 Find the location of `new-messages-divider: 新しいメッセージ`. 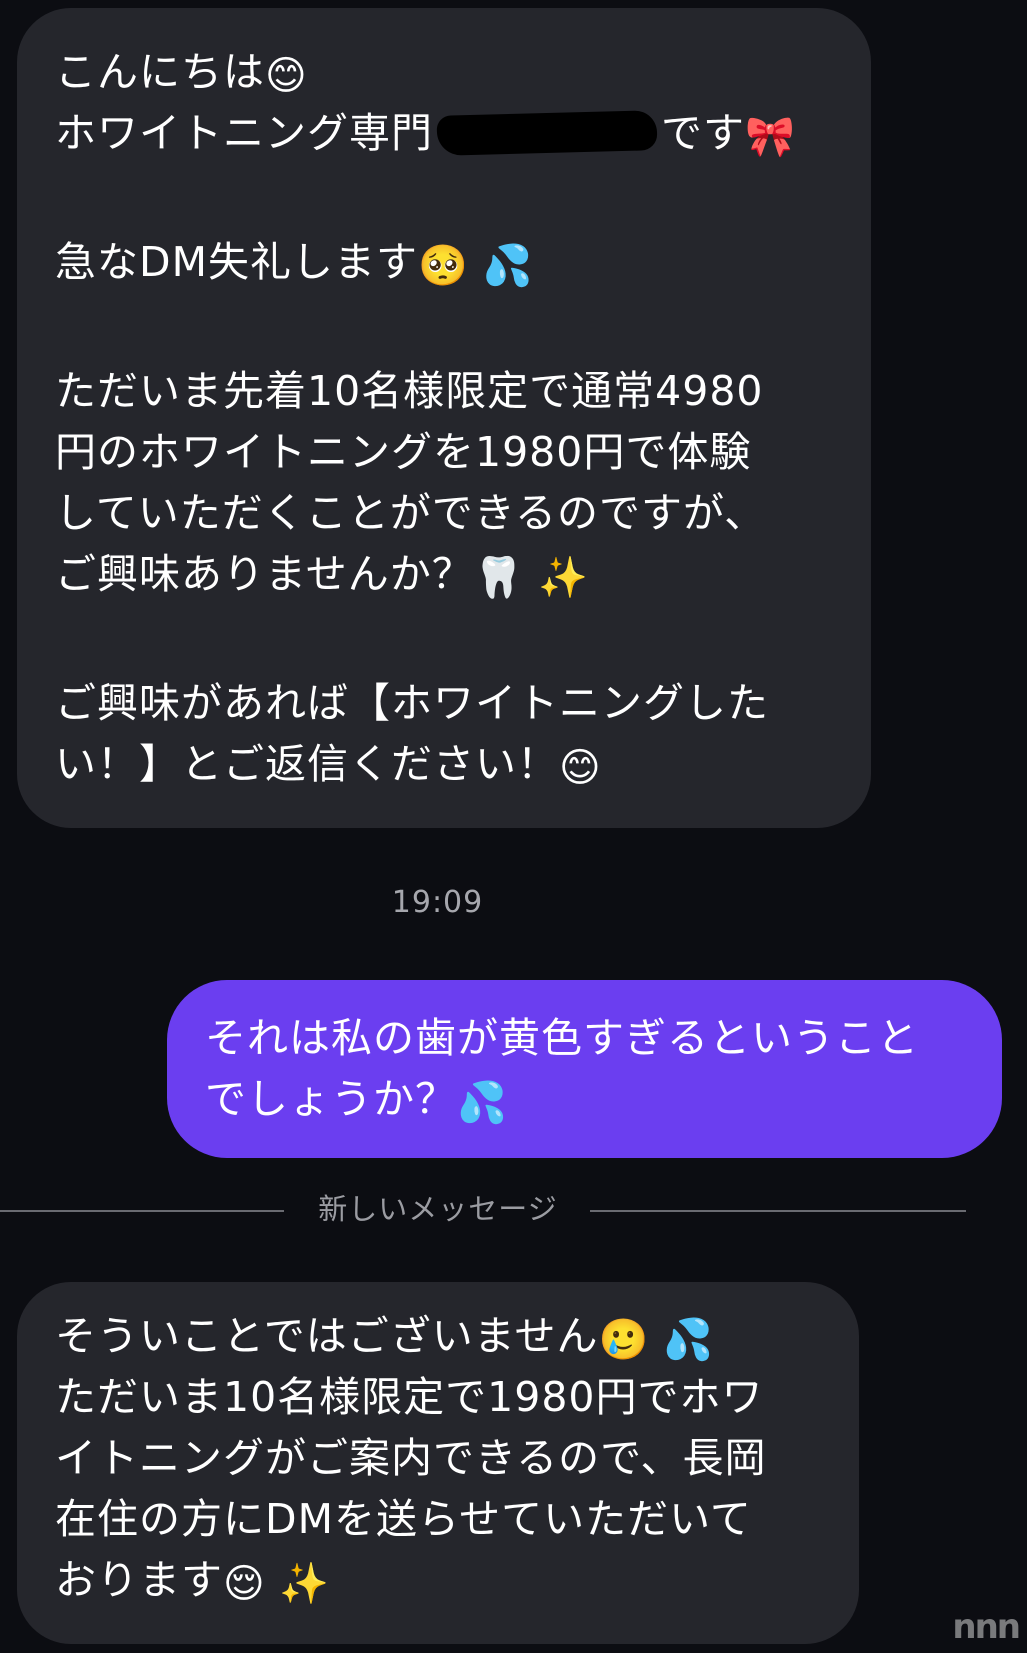

new-messages-divider: 新しいメッセージ is located at coordinates (487, 1206).